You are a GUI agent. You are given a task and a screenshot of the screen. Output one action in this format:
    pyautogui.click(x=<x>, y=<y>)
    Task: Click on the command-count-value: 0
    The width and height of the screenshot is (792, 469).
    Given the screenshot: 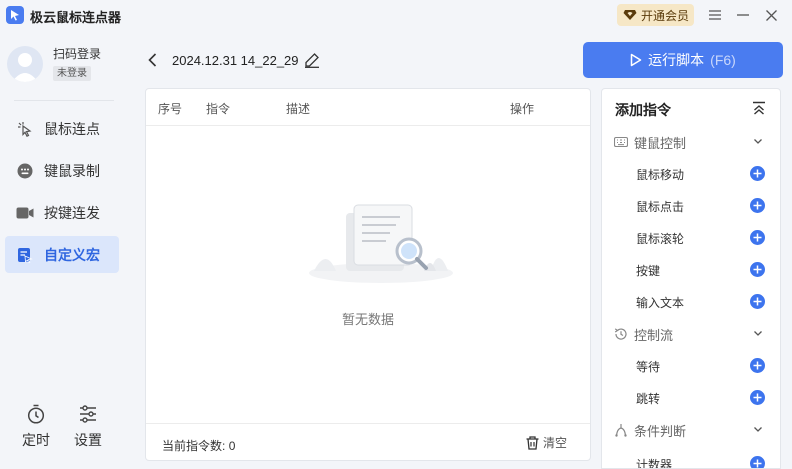 What is the action you would take?
    pyautogui.click(x=232, y=446)
    